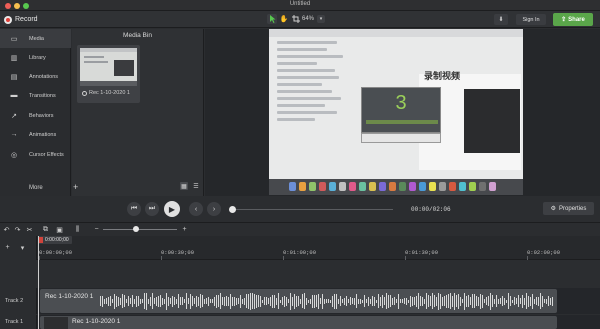 The height and width of the screenshot is (329, 600). Describe the element at coordinates (300, 5) in the screenshot. I see `title-bar: Untitled` at that location.